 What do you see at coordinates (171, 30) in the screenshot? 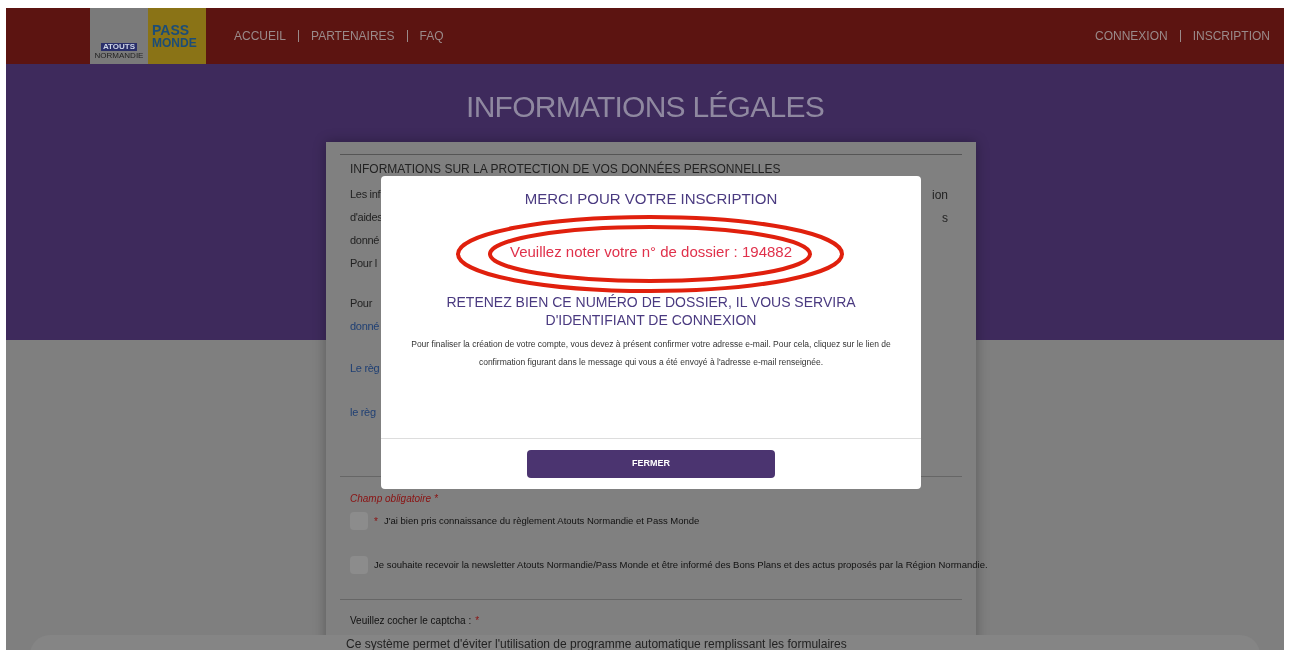
I see `logo-text: PASS` at bounding box center [171, 30].